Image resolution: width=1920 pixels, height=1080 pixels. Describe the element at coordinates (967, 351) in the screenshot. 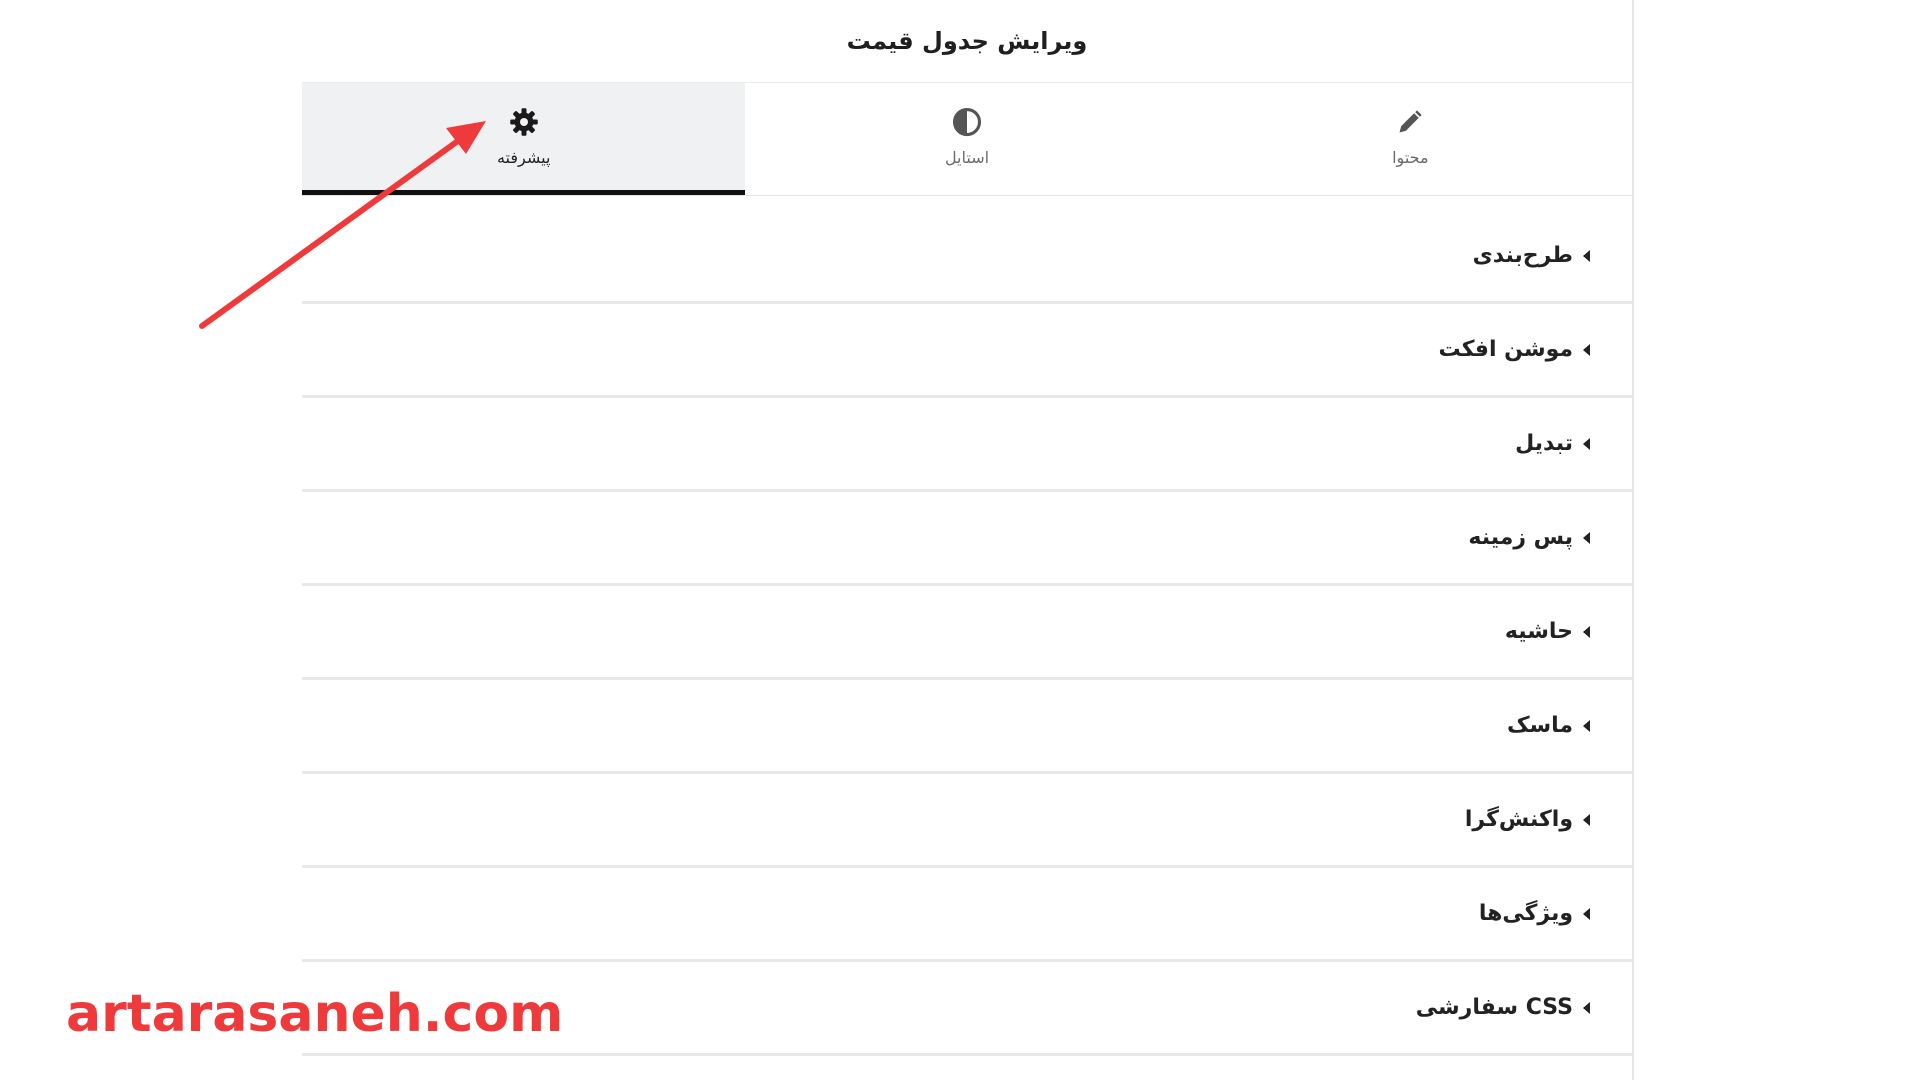

I see `section-motion-effects: موشن افکت` at that location.